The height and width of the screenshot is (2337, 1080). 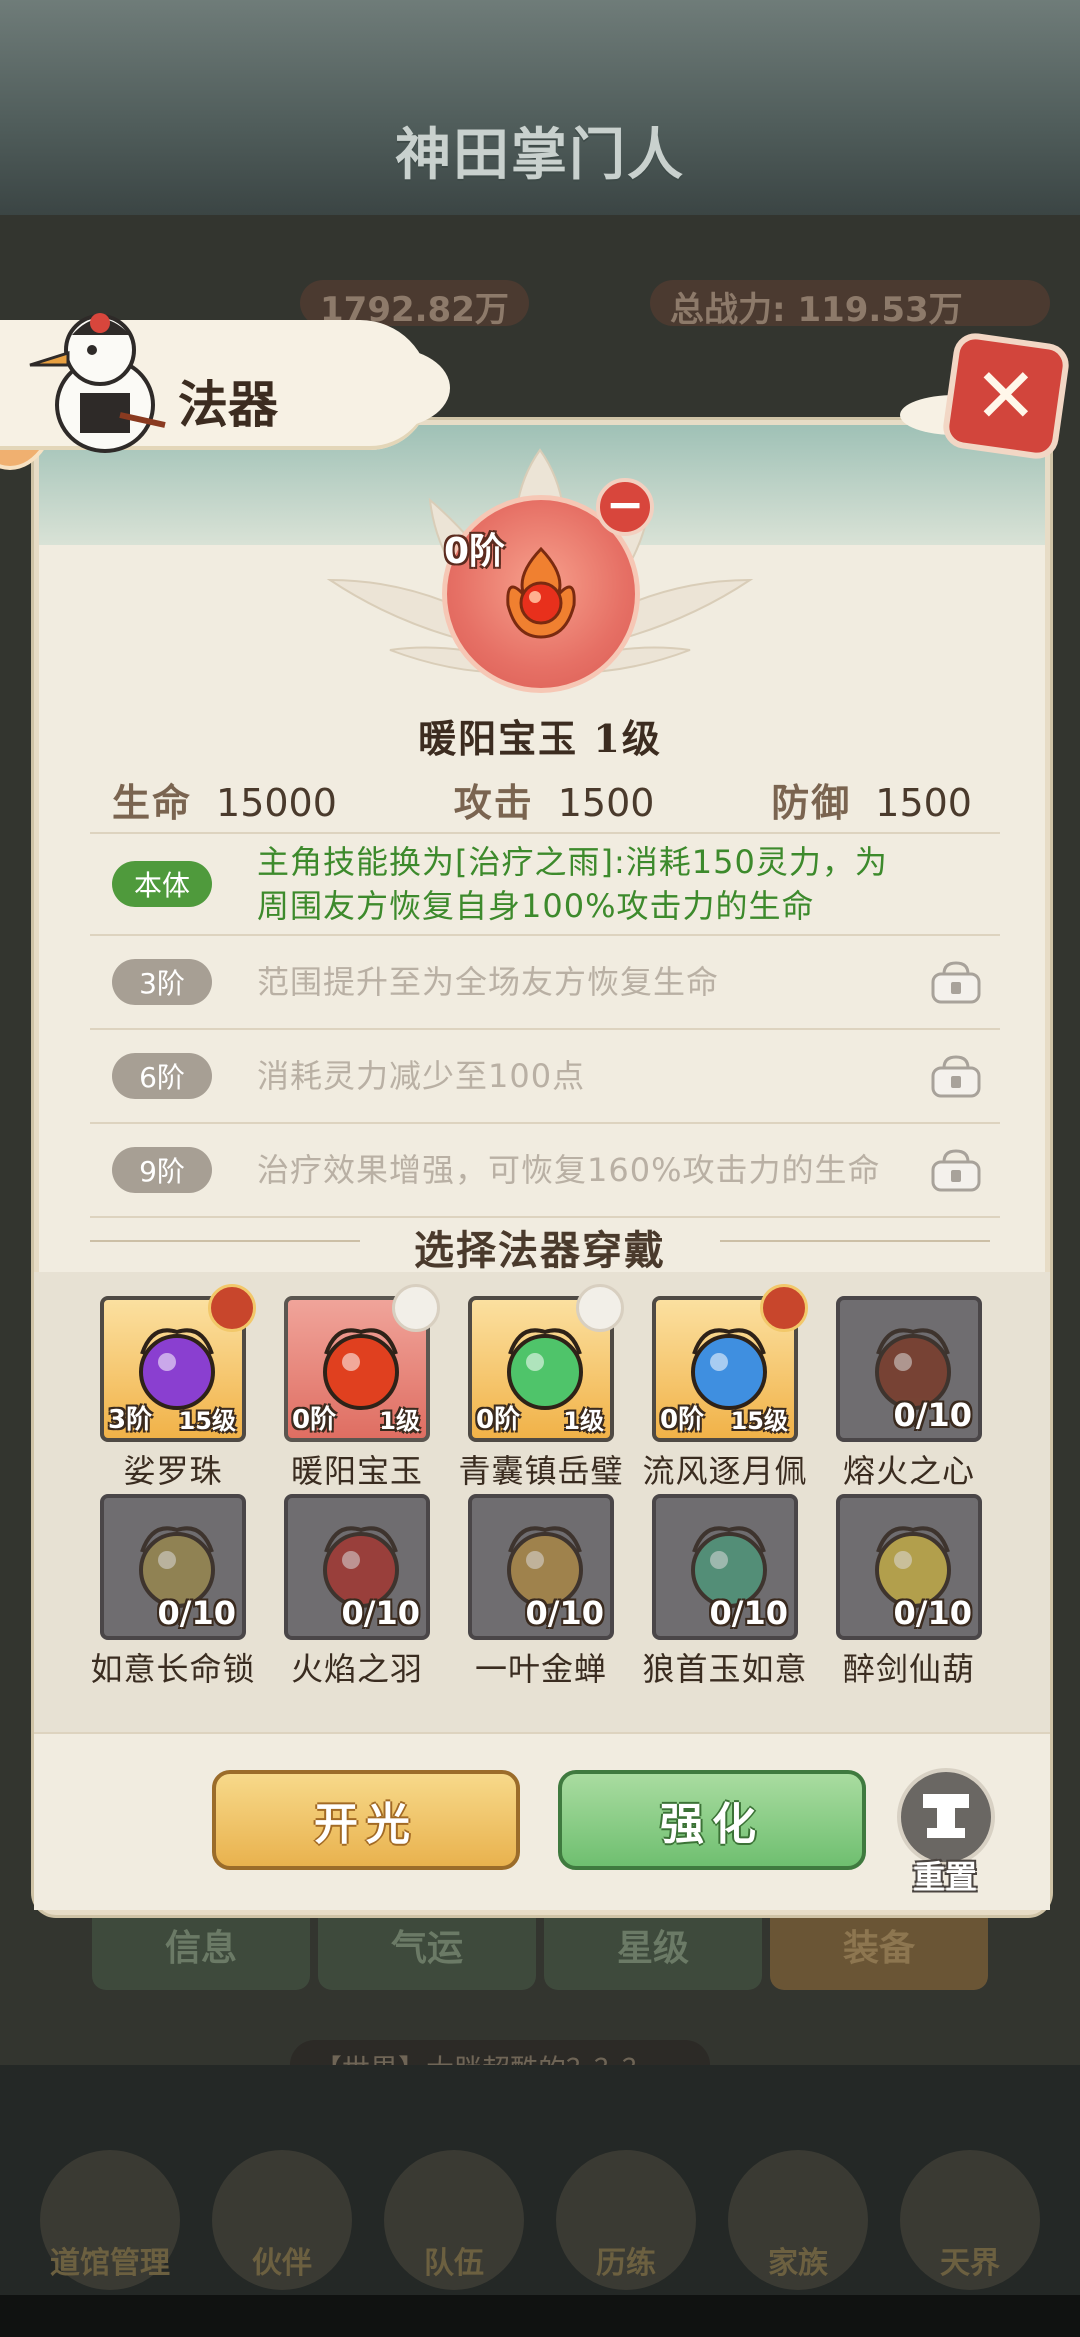 I want to click on background-stat-total: 总战力: 119.53万, so click(x=850, y=305).